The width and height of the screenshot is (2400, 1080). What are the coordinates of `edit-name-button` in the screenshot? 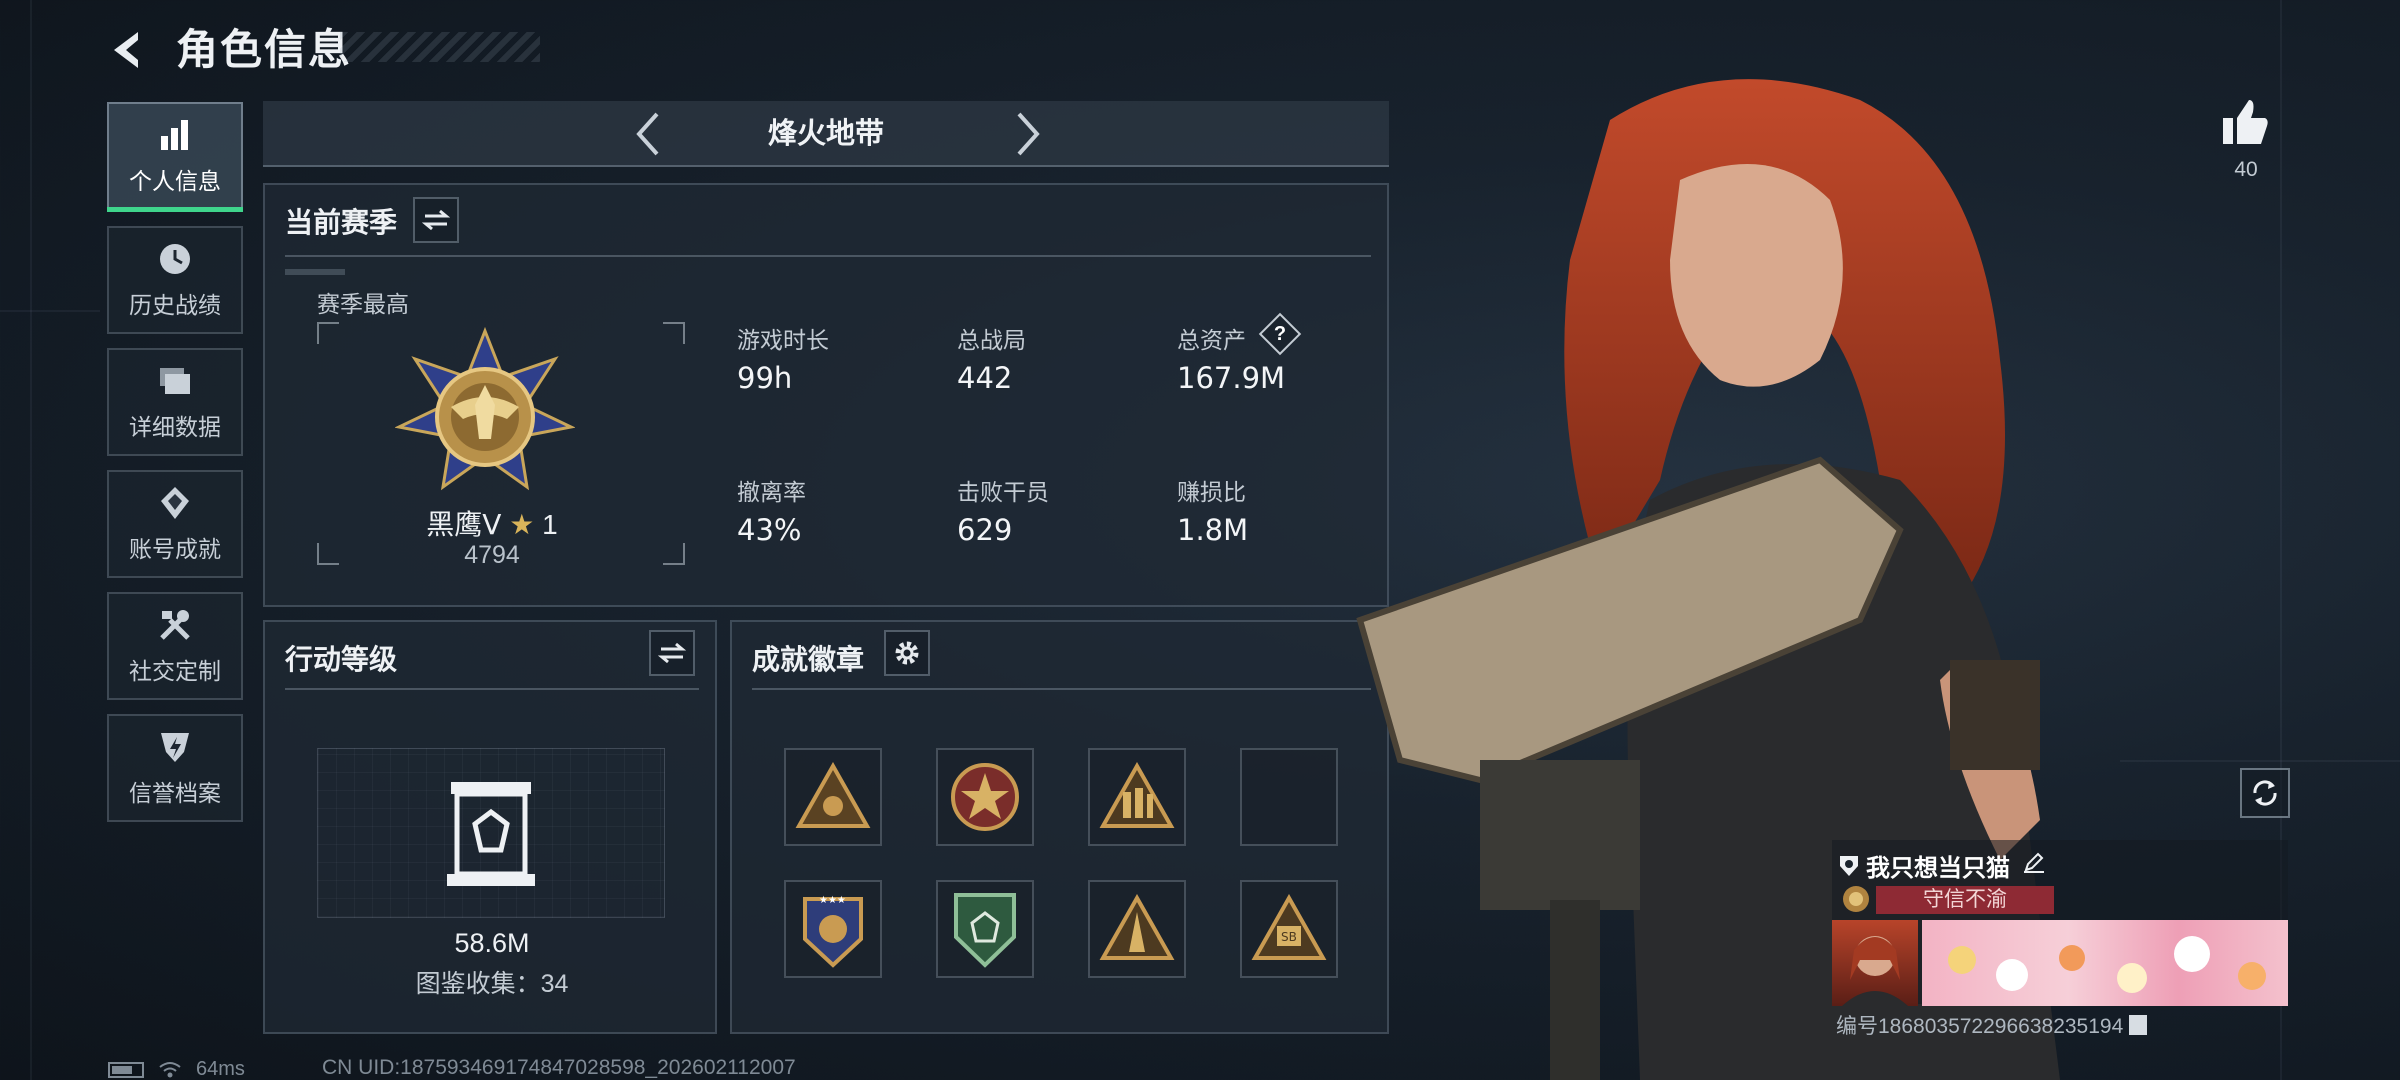 It's located at (2034, 862).